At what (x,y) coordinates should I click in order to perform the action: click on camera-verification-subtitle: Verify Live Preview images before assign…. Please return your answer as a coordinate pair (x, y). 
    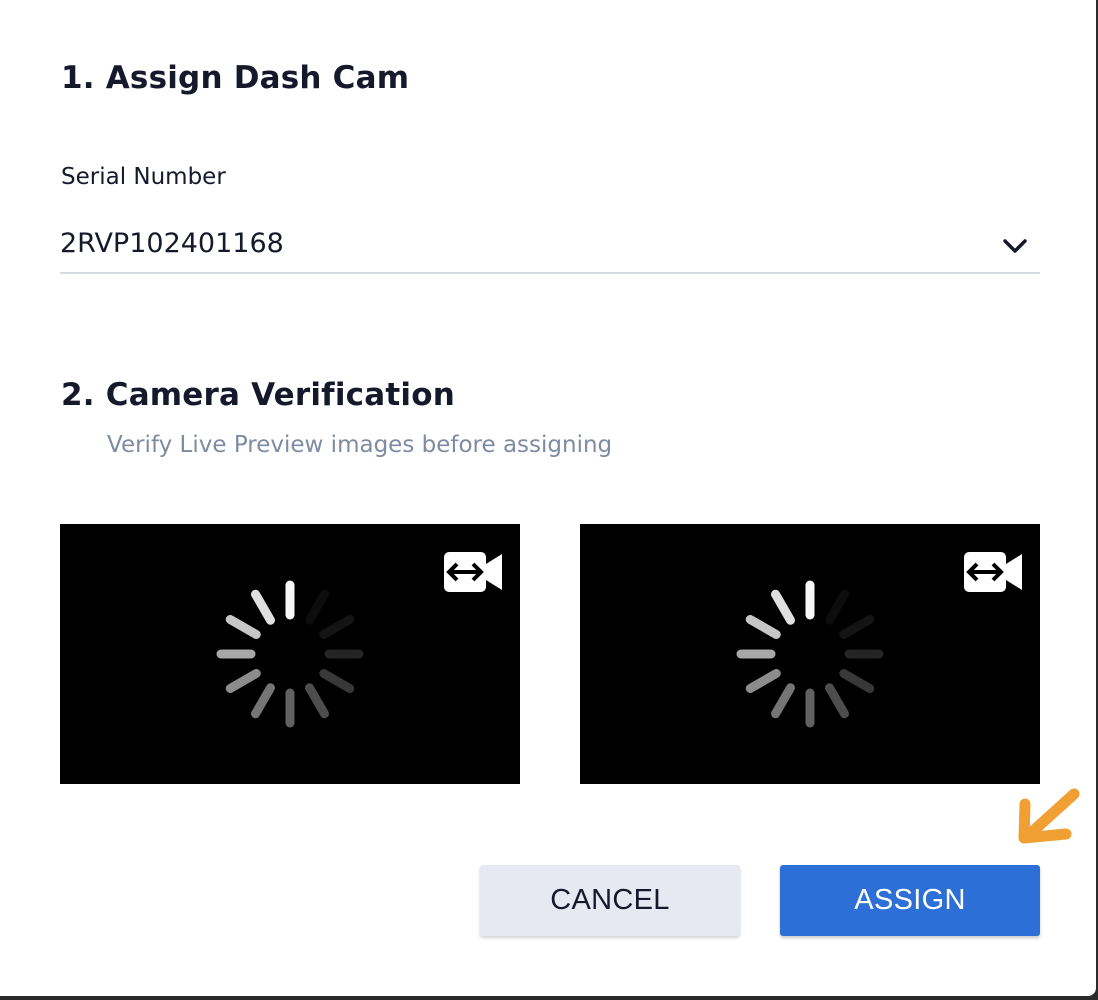
    Looking at the image, I should click on (360, 445).